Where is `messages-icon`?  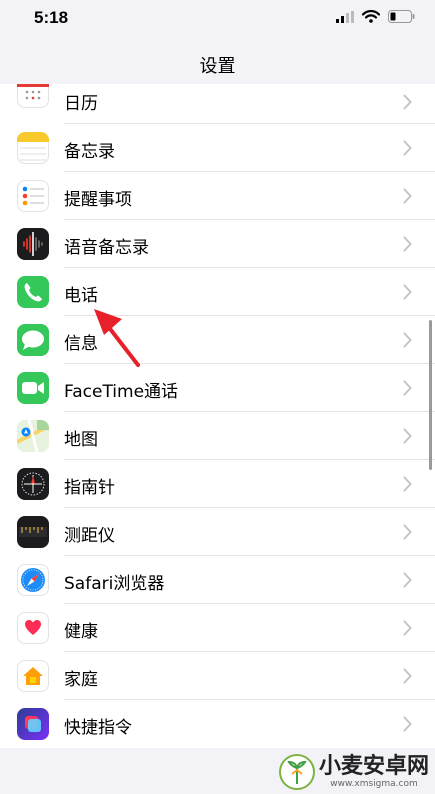
messages-icon is located at coordinates (33, 340).